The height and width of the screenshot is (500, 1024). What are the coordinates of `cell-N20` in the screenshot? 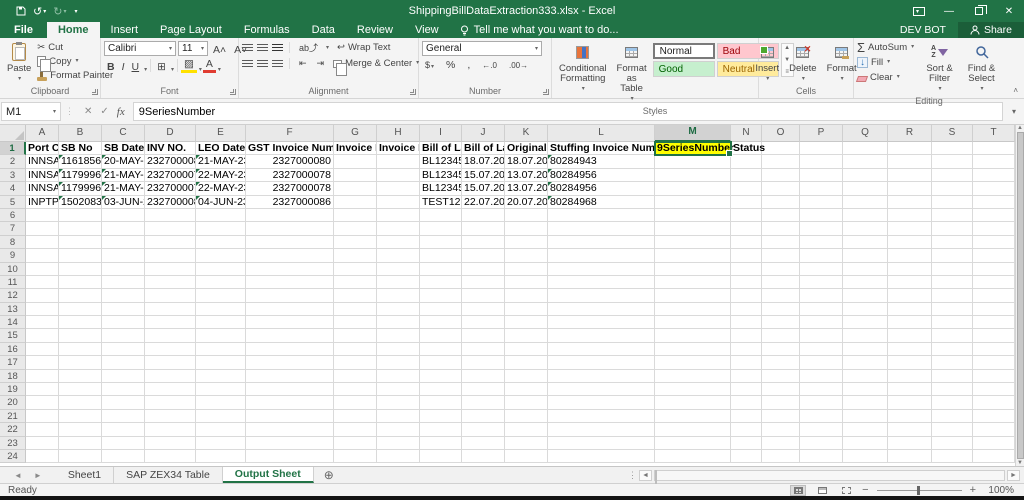 It's located at (746, 403).